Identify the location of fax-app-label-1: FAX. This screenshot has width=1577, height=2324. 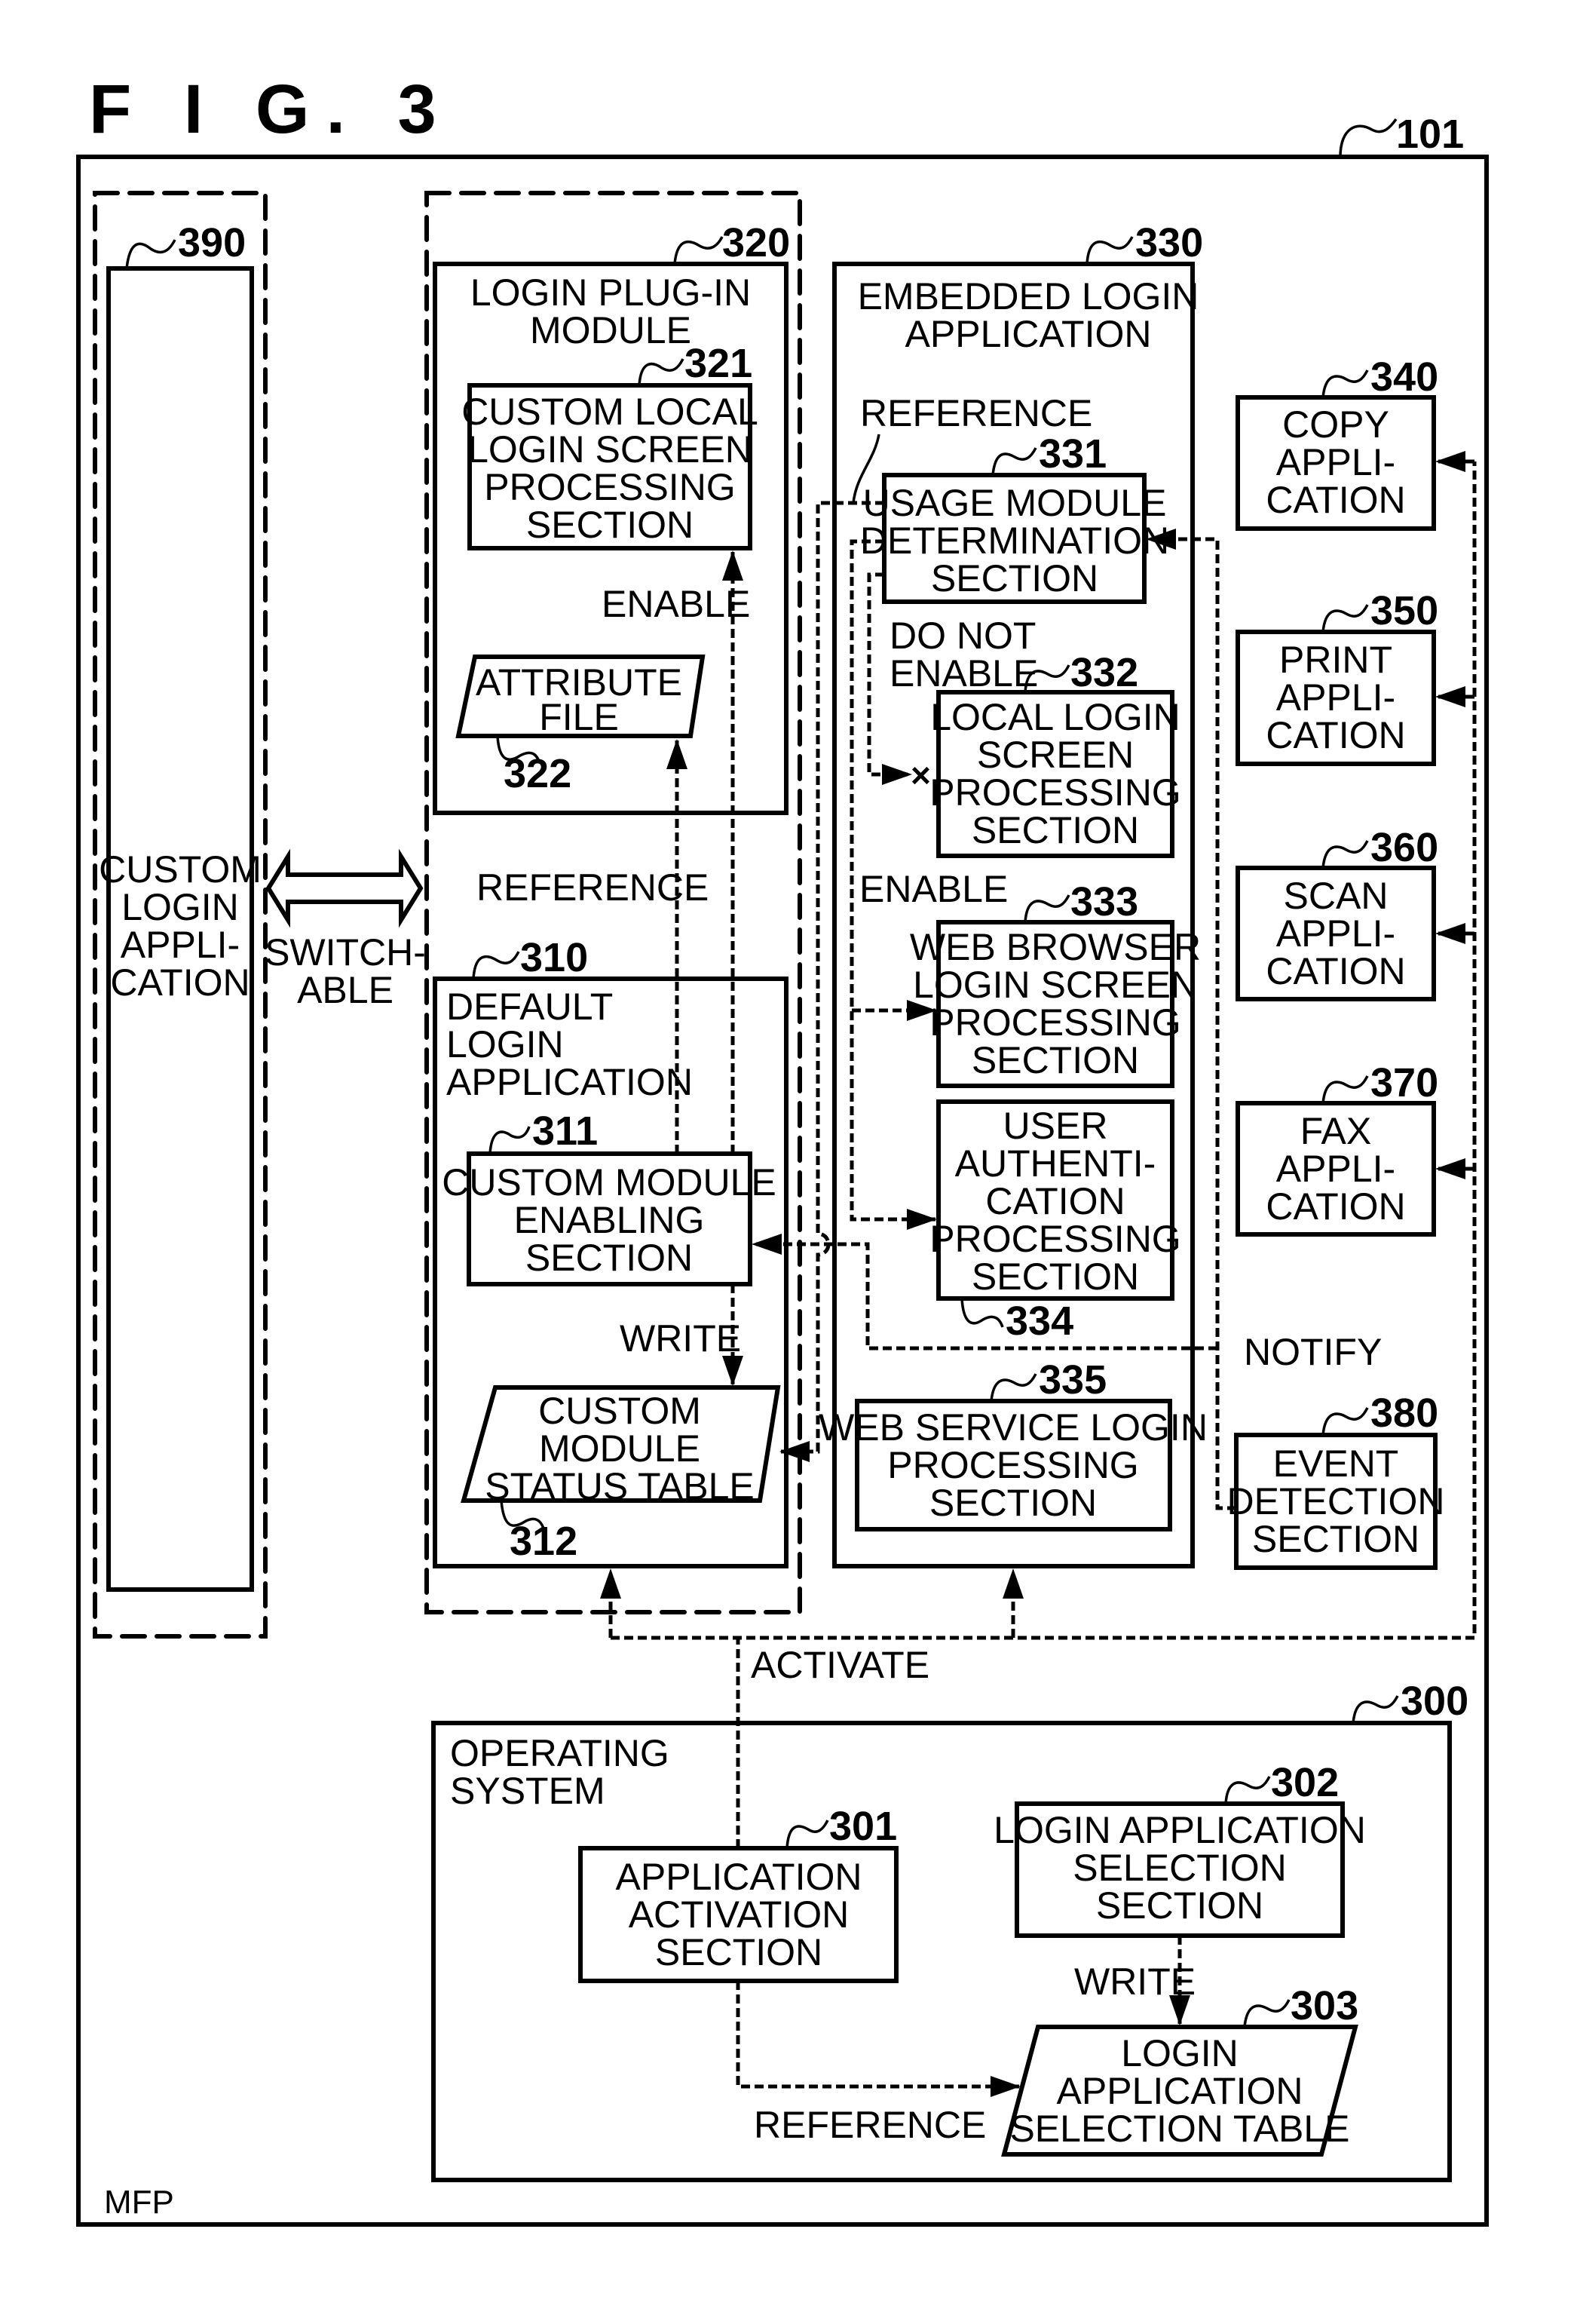
(1335, 1131).